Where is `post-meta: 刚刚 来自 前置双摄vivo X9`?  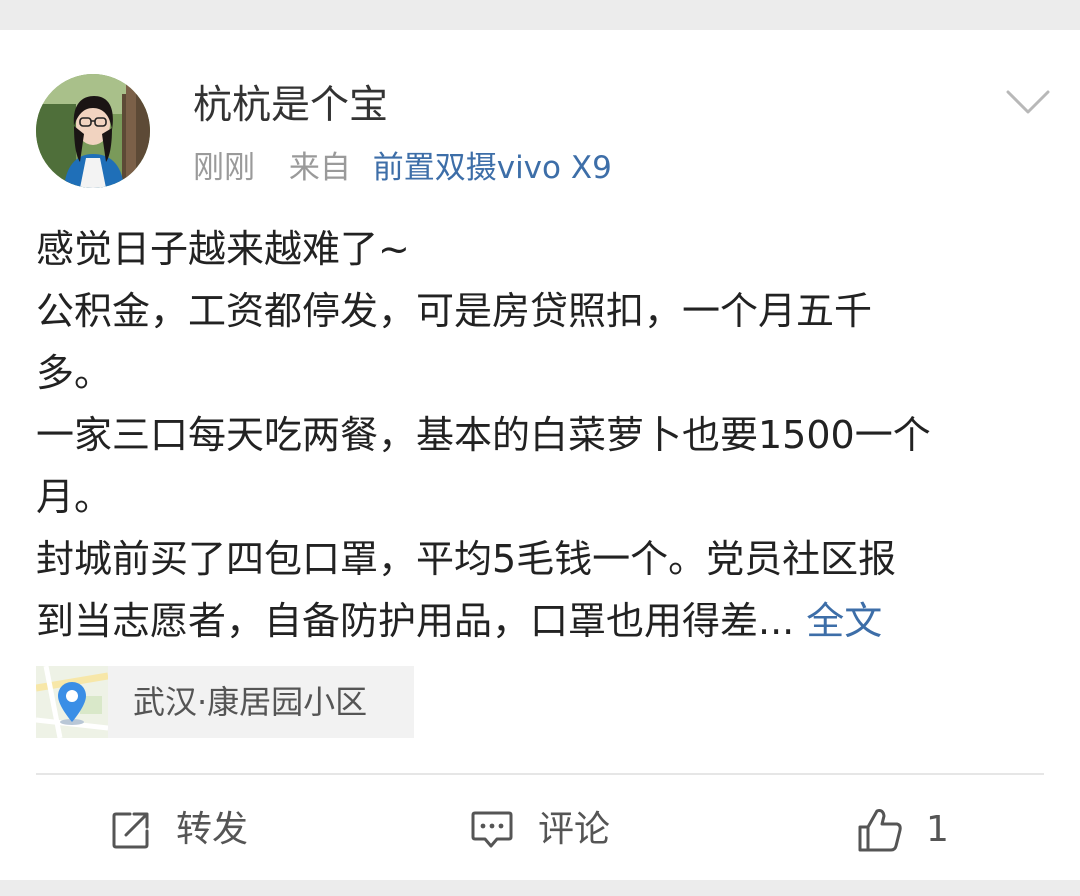 post-meta: 刚刚 来自 前置双摄vivo X9 is located at coordinates (402, 168).